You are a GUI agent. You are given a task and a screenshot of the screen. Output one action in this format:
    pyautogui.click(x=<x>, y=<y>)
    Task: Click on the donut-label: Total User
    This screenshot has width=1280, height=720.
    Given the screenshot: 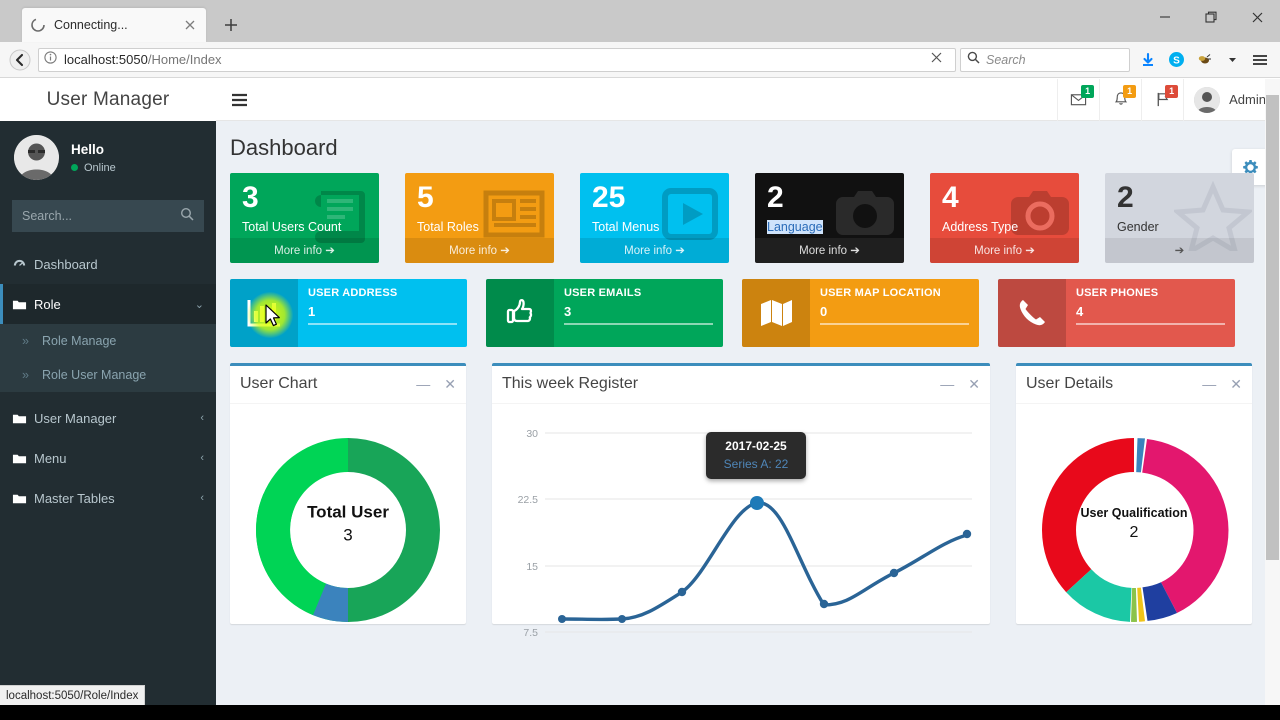 What is the action you would take?
    pyautogui.click(x=348, y=511)
    